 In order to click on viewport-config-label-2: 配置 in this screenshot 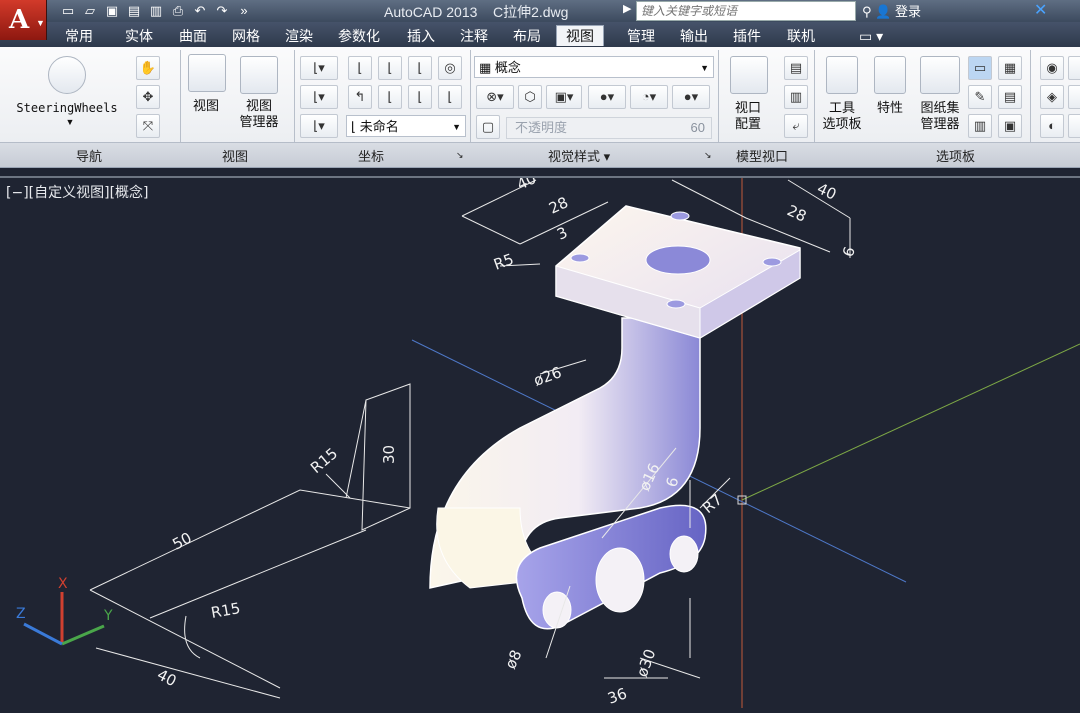, I will do `click(748, 123)`.